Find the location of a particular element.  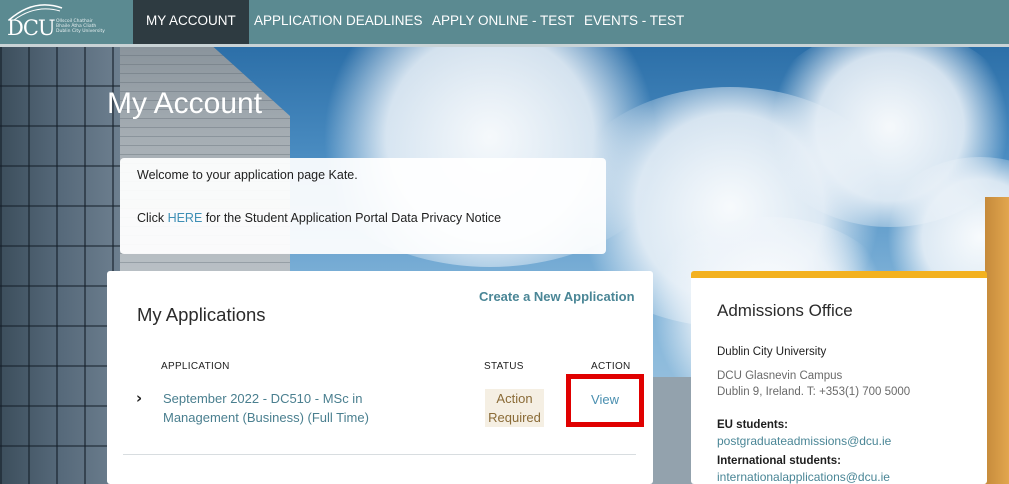

eu-students-label: EU students: is located at coordinates (752, 425).